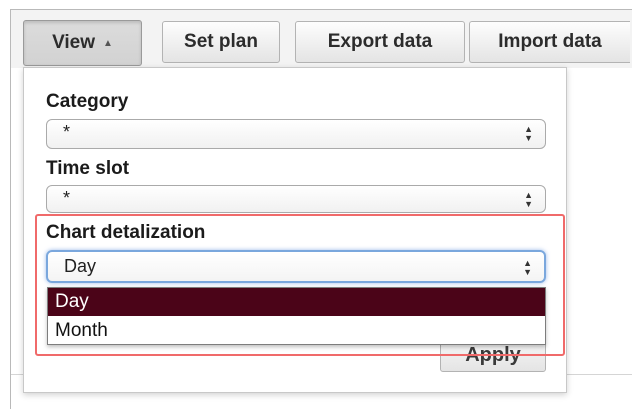 The height and width of the screenshot is (409, 632). Describe the element at coordinates (88, 168) in the screenshot. I see `time-slot-label: Time slot` at that location.